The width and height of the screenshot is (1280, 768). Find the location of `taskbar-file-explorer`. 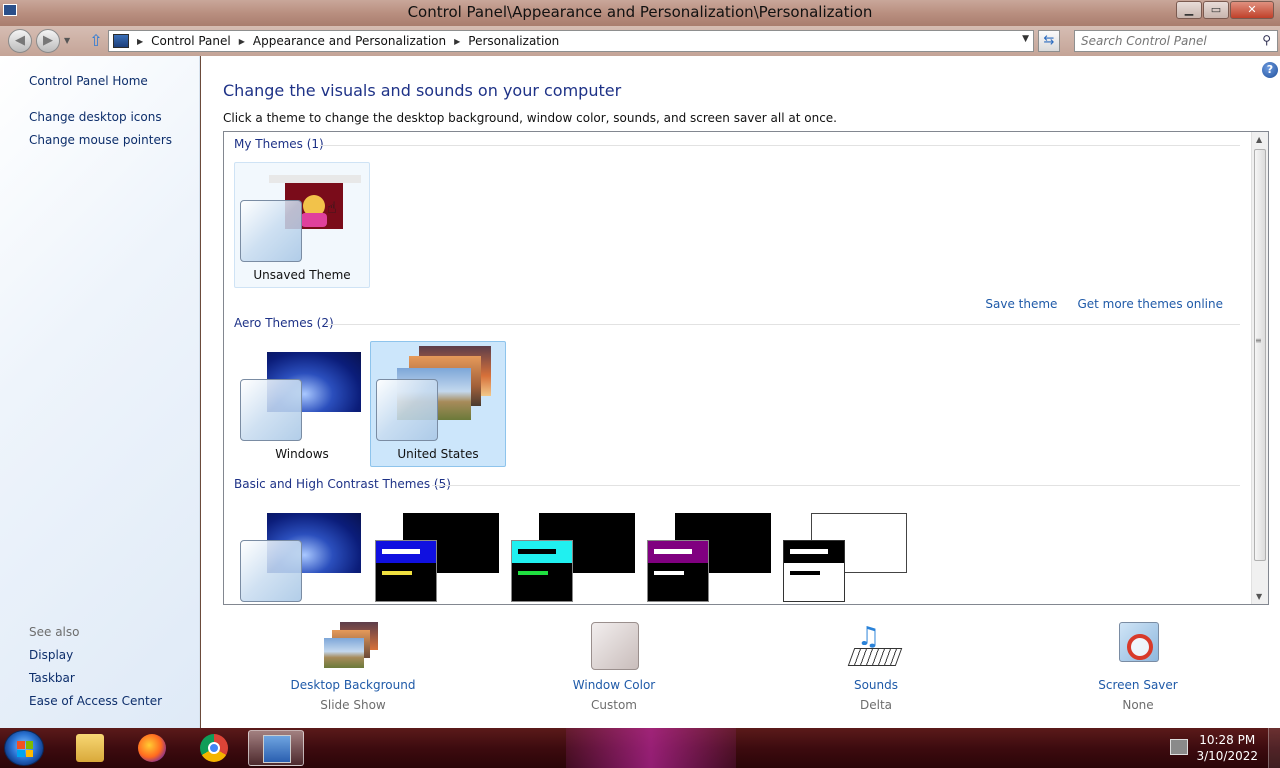

taskbar-file-explorer is located at coordinates (90, 748).